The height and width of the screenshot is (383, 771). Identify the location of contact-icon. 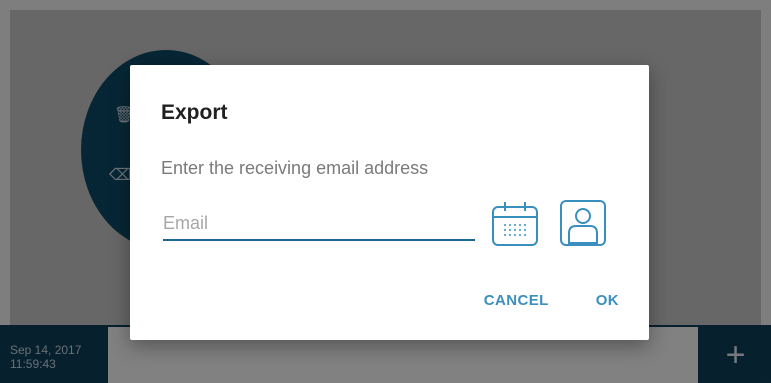
(583, 223).